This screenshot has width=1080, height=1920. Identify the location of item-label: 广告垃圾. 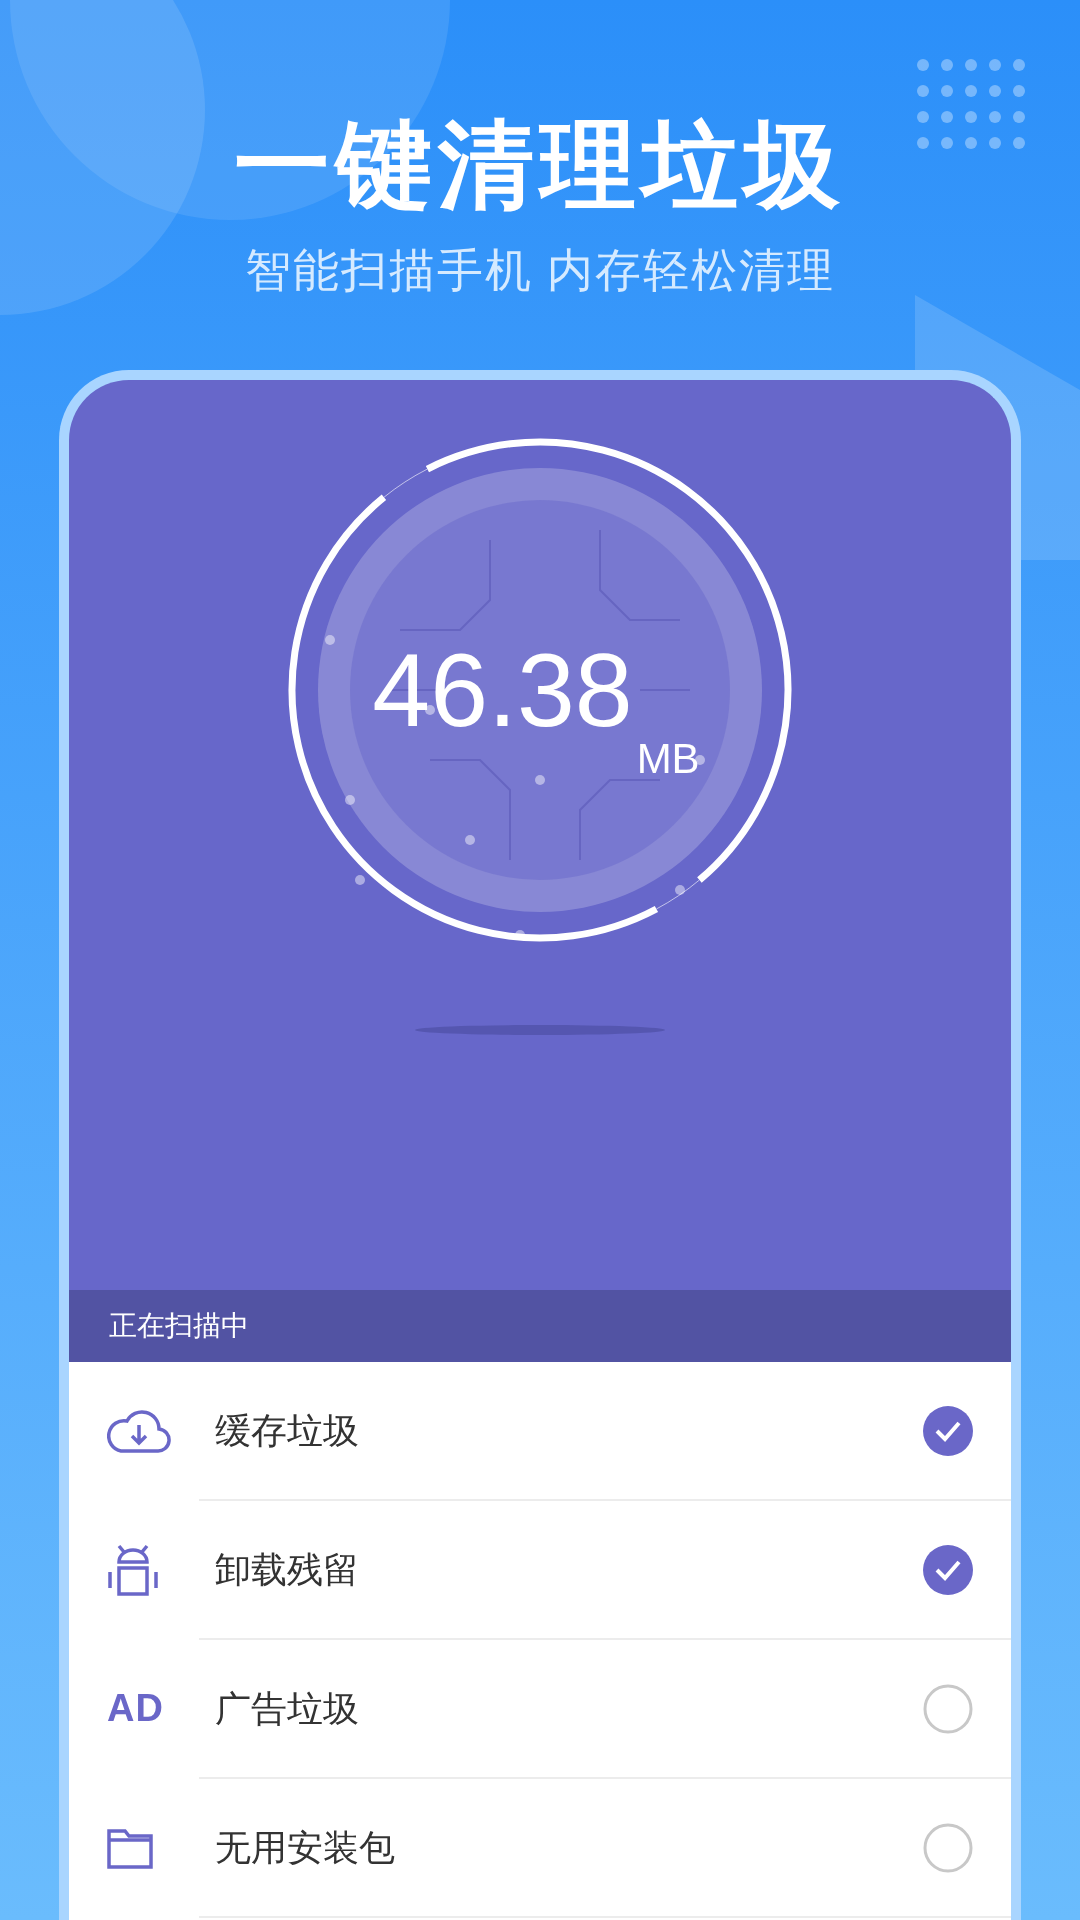
(287, 1708).